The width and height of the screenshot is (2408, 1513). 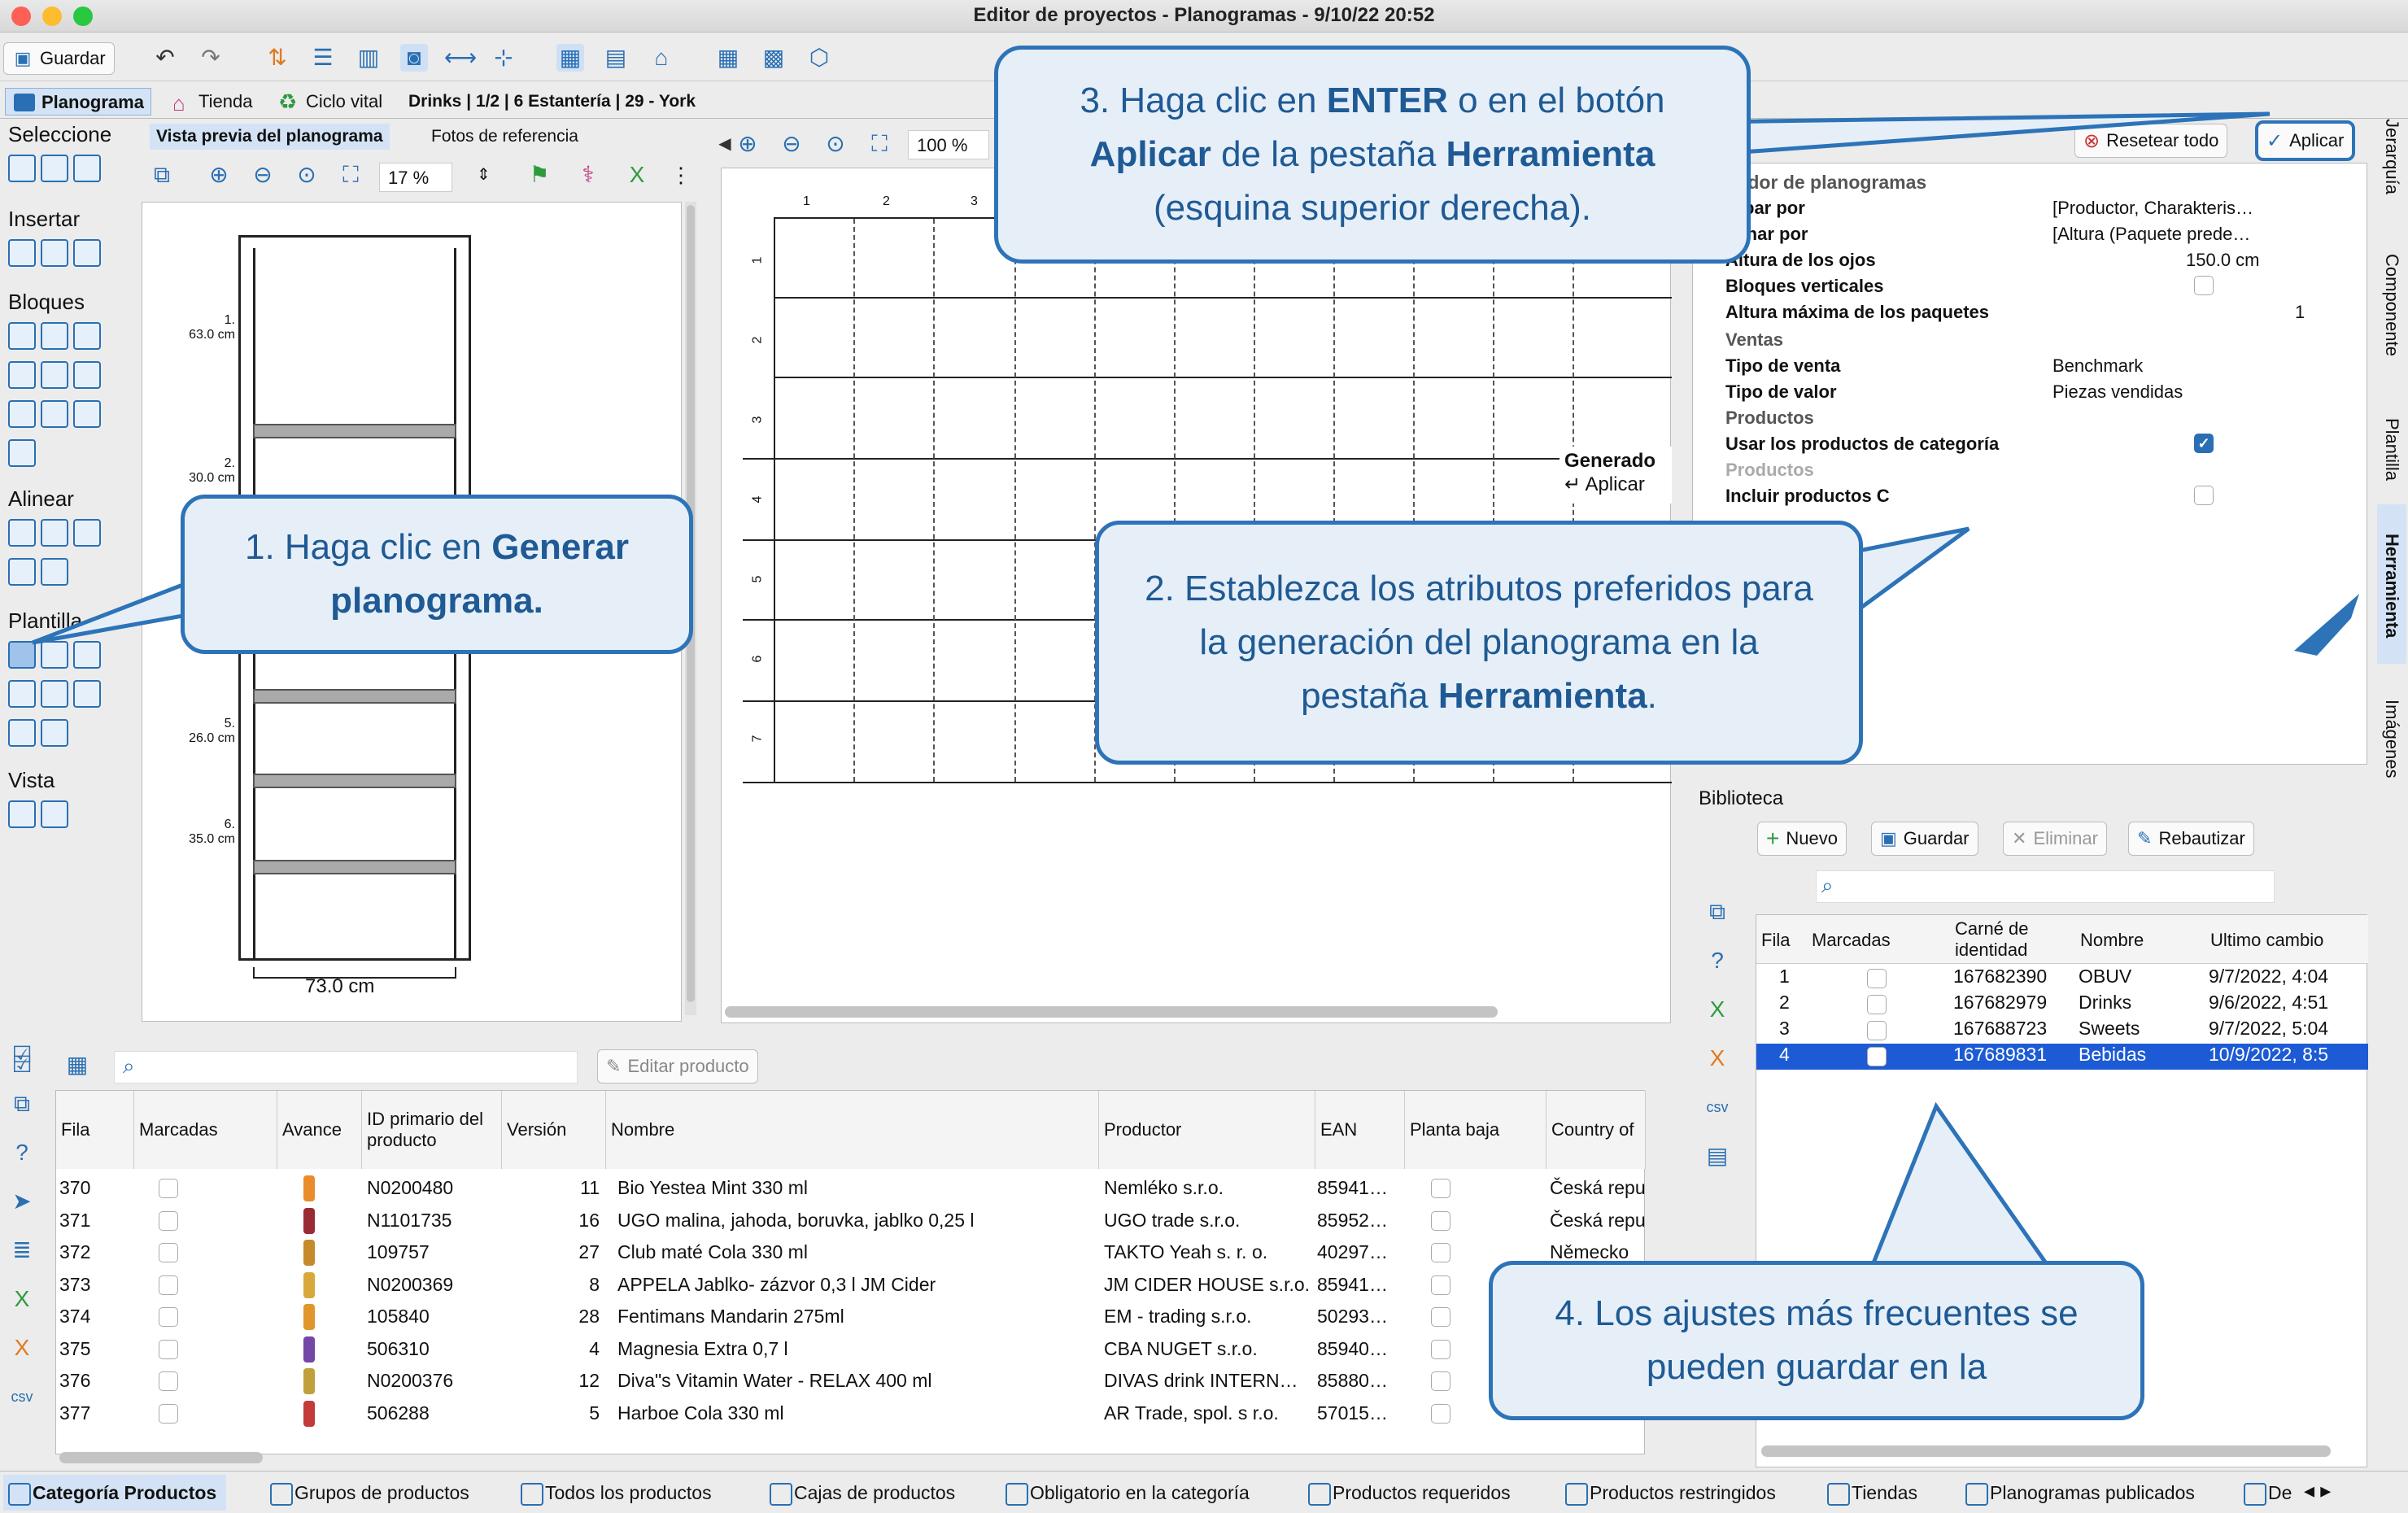 I want to click on callout-text: 1. Haga clic en, so click(x=368, y=547).